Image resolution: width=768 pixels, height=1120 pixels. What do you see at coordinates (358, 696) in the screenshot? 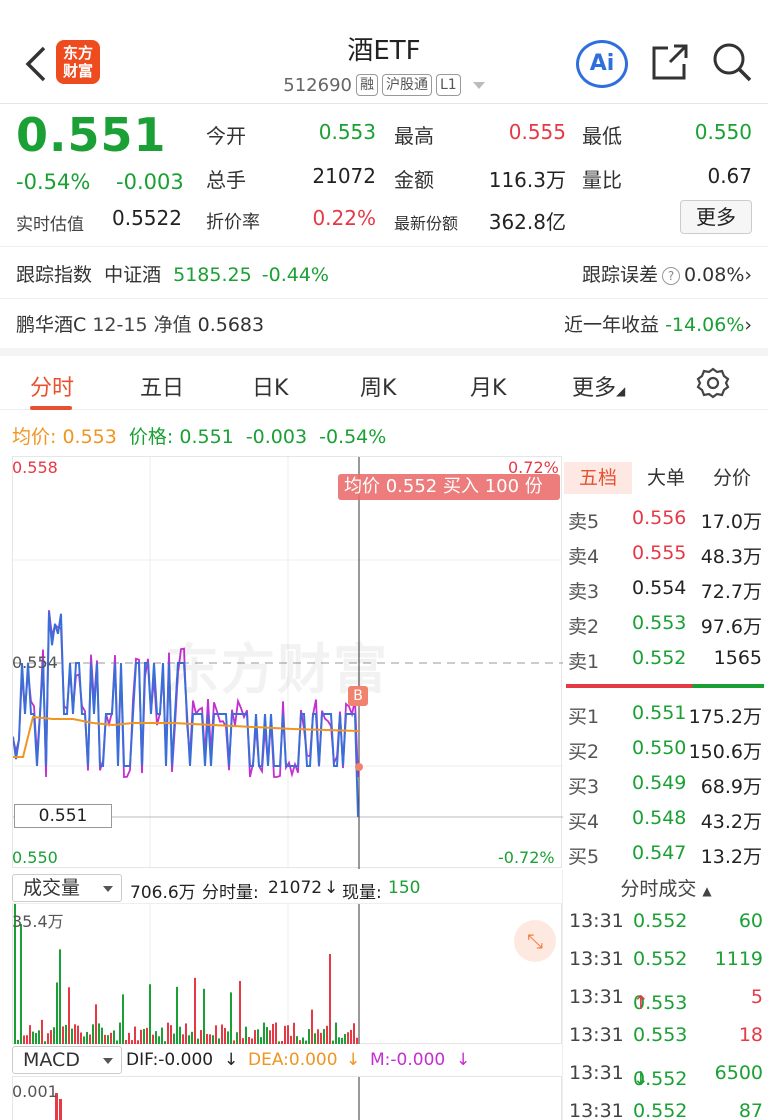
I see `buy-marker: B` at bounding box center [358, 696].